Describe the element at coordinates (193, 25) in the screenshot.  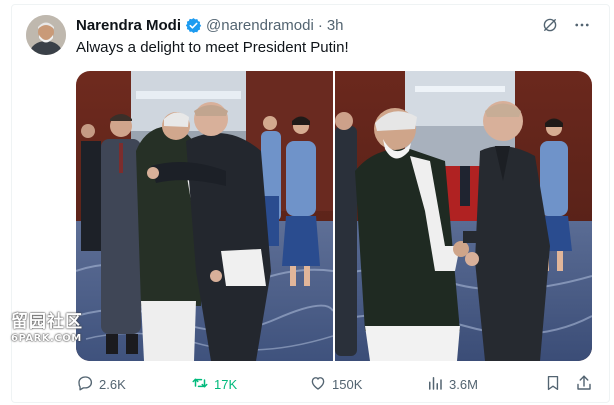
I see `verified-badge-icon` at that location.